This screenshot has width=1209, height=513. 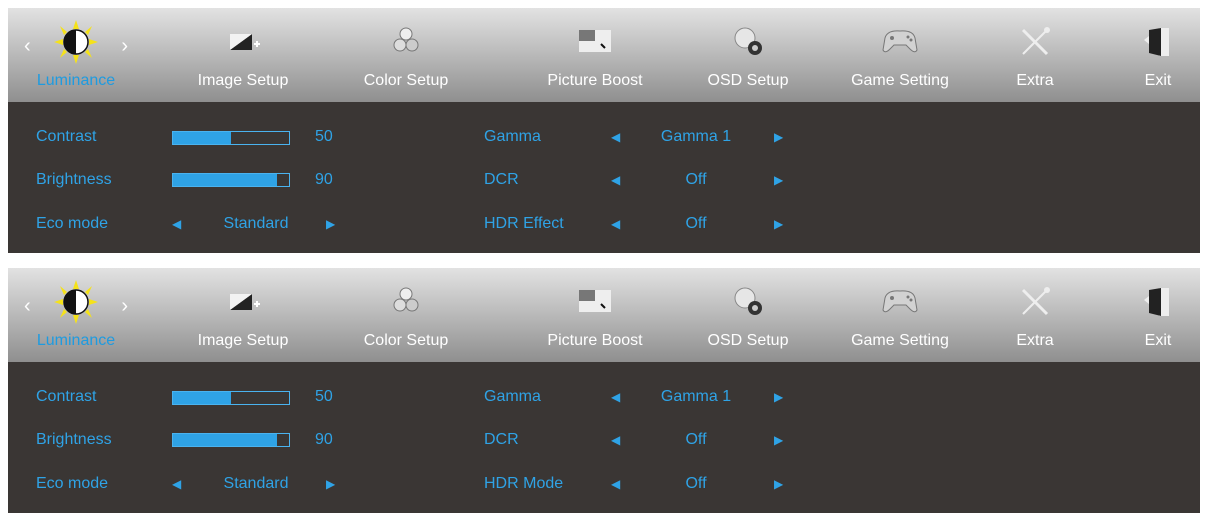 I want to click on gamma-value: Gamma 1, so click(x=696, y=136).